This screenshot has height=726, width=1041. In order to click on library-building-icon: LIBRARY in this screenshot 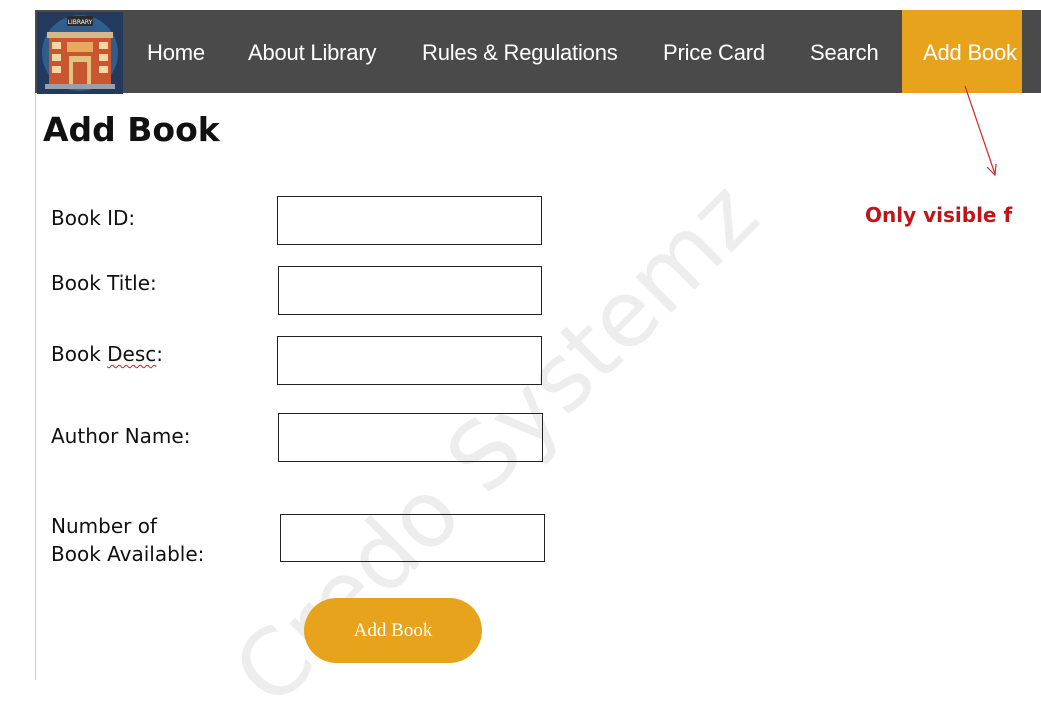, I will do `click(80, 53)`.